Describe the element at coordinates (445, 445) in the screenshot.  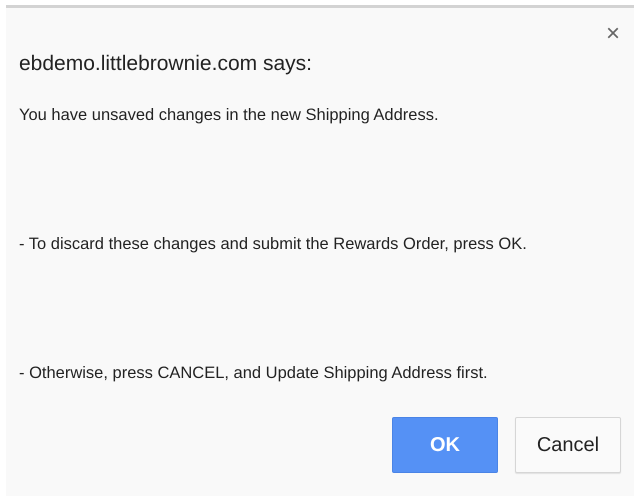
I see `ok-button: OK` at that location.